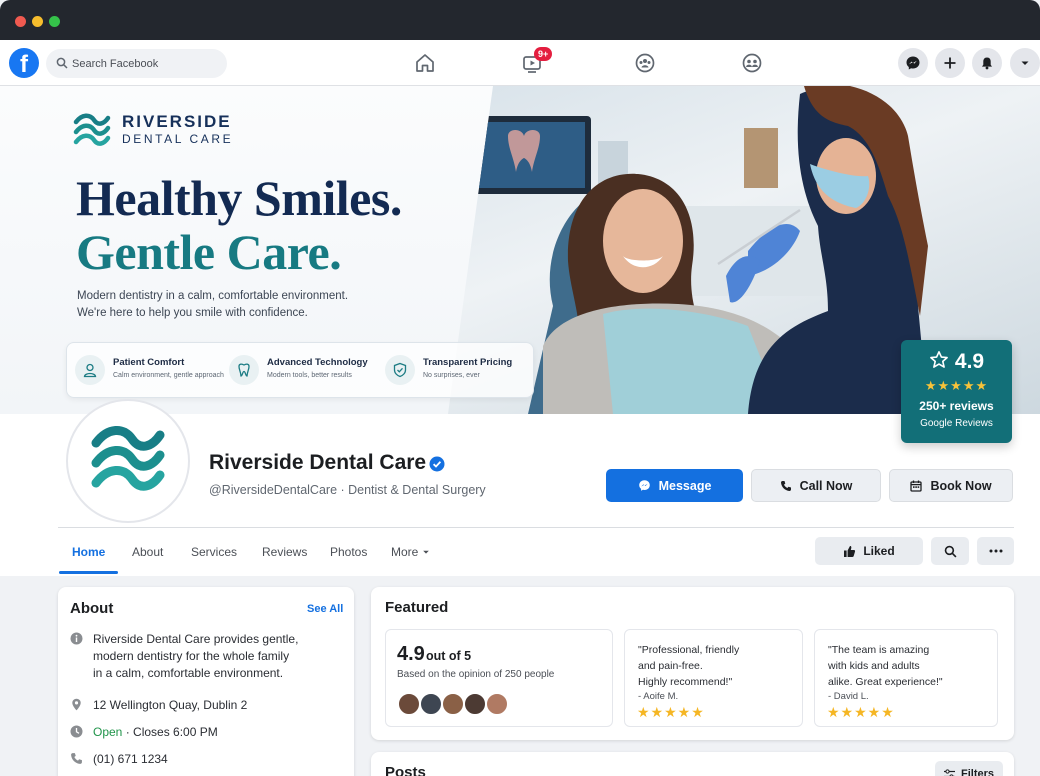 The image size is (1040, 776). I want to click on book-now-label: Book Now, so click(961, 485).